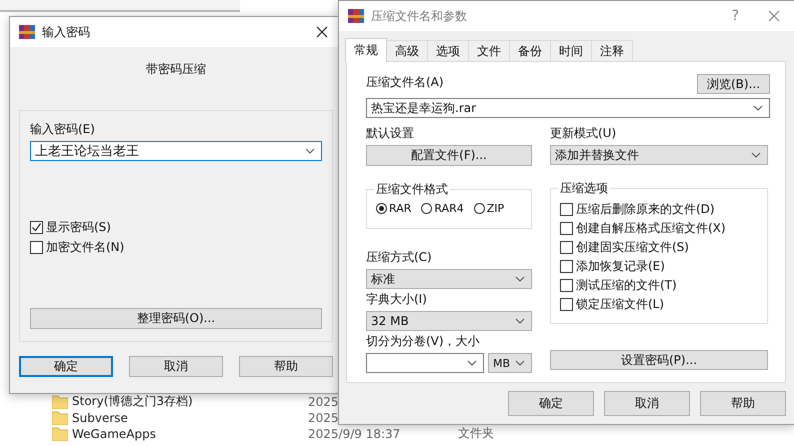  What do you see at coordinates (476, 433) in the screenshot?
I see `file-type: 文件夹` at bounding box center [476, 433].